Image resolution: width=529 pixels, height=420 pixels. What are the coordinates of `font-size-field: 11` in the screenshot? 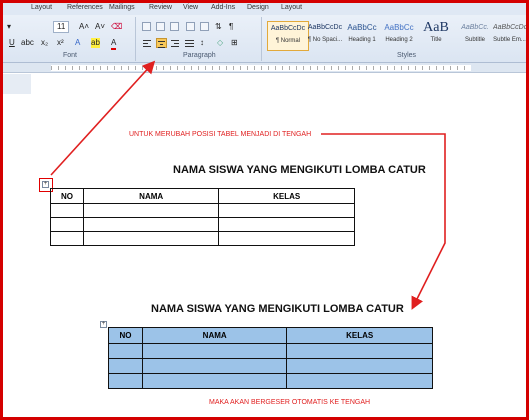 It's located at (61, 27).